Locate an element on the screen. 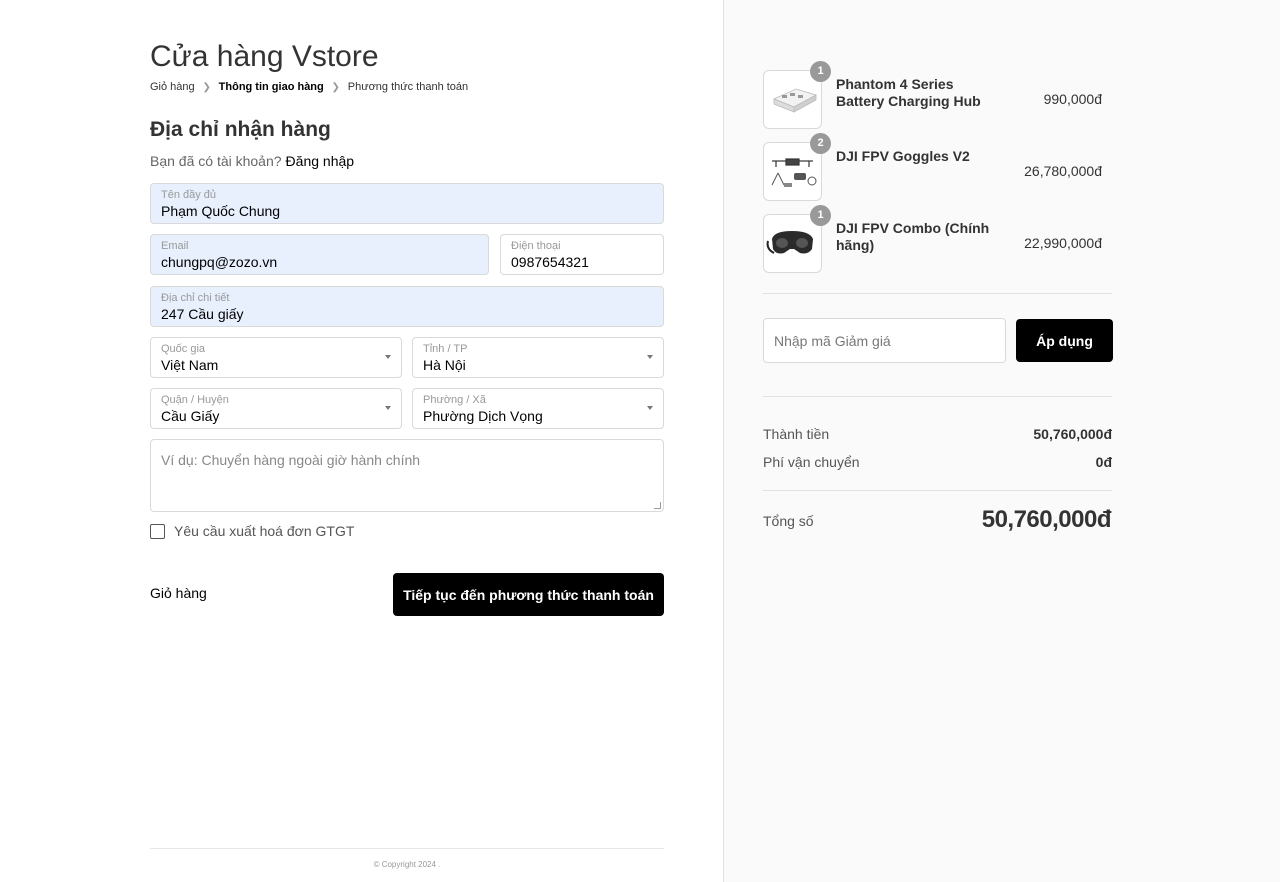 Image resolution: width=1280 pixels, height=882 pixels. vat-invoice-label: Yêu cầu xuất hoá đơn GTGT is located at coordinates (264, 531).